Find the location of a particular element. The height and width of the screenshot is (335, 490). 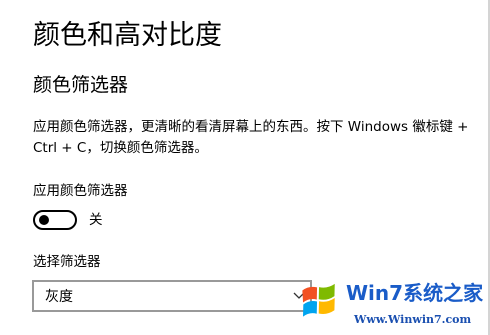

apply-color-filter-toggle is located at coordinates (55, 220).